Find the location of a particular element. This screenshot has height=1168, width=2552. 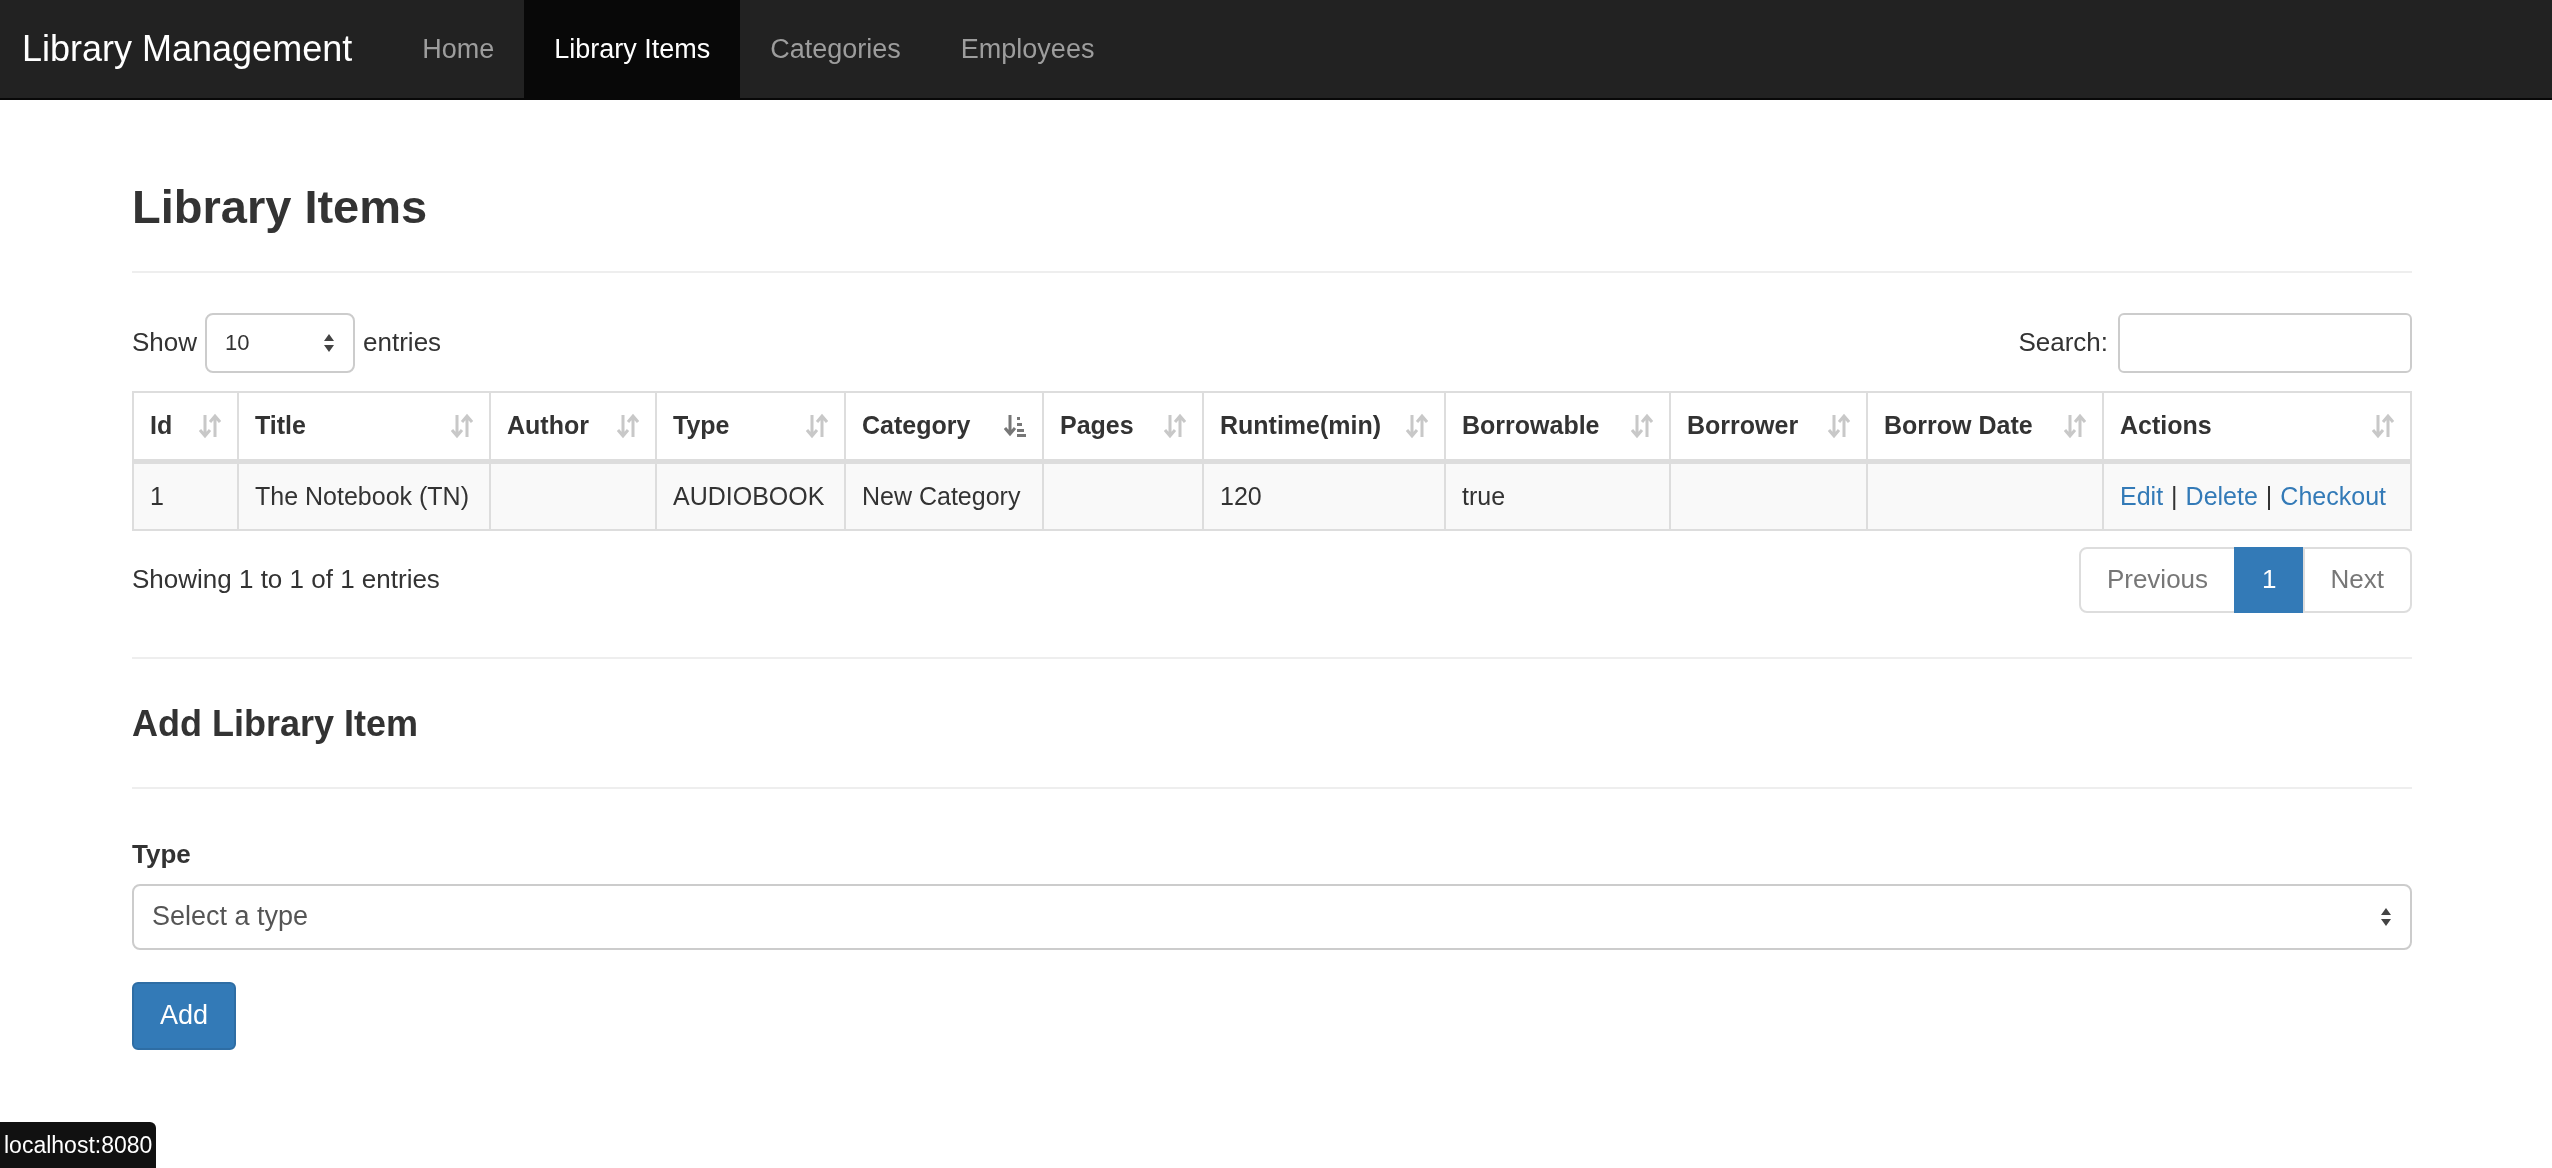

table-cell: true is located at coordinates (1557, 495).